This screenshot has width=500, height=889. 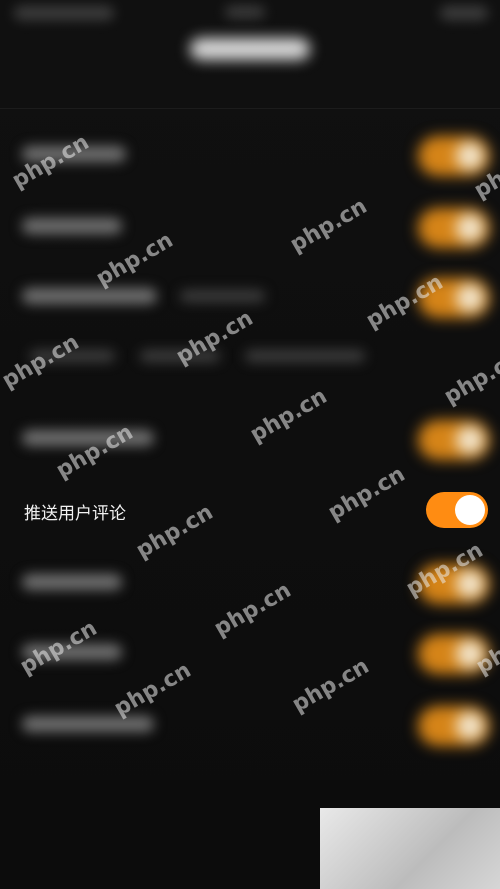 What do you see at coordinates (454, 584) in the screenshot?
I see `setting-row-6-toggle` at bounding box center [454, 584].